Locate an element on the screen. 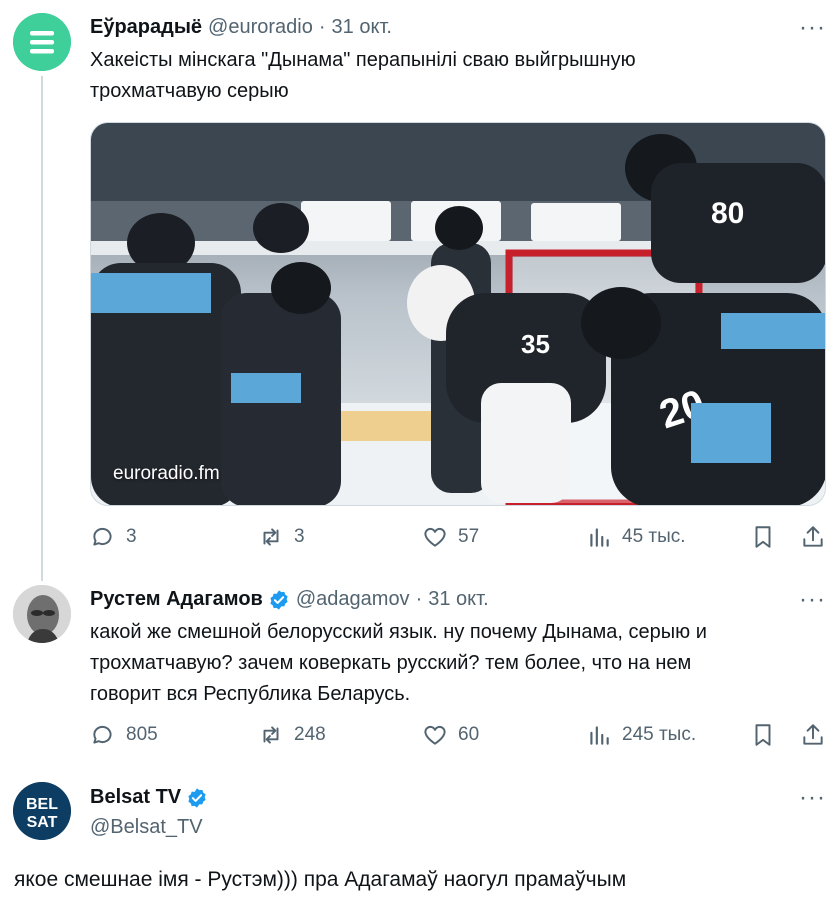 This screenshot has height=912, width=840. adagamov-avatar is located at coordinates (42, 614).